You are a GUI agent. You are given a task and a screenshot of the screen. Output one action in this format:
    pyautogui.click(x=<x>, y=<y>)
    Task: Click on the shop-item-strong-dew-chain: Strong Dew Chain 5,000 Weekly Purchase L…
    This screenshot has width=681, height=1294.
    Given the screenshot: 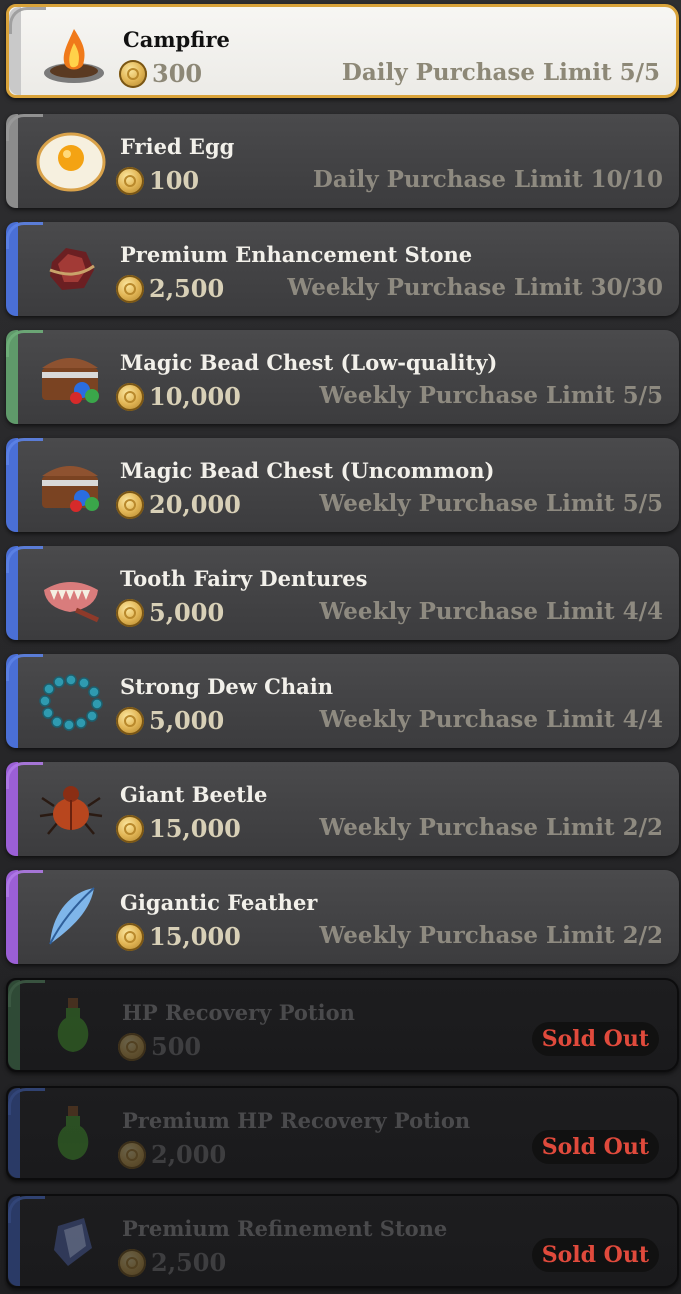 What is the action you would take?
    pyautogui.click(x=342, y=701)
    